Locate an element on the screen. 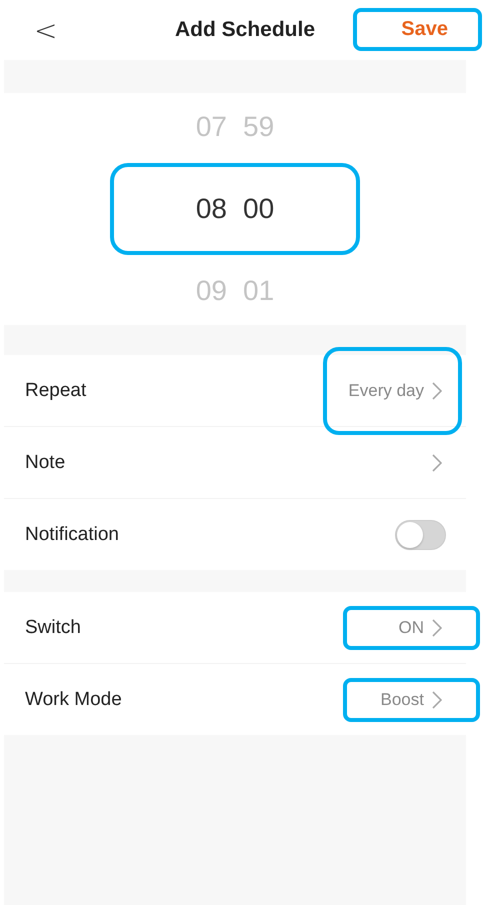 The width and height of the screenshot is (486, 905). setting-label: Switch is located at coordinates (53, 627).